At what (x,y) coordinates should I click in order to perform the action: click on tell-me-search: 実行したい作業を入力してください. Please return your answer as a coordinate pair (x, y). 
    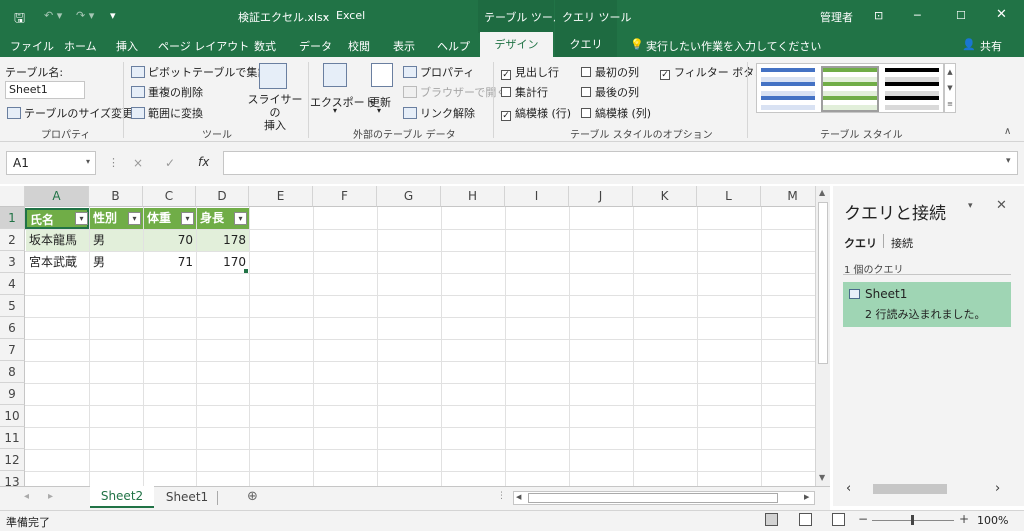
    Looking at the image, I should click on (733, 46).